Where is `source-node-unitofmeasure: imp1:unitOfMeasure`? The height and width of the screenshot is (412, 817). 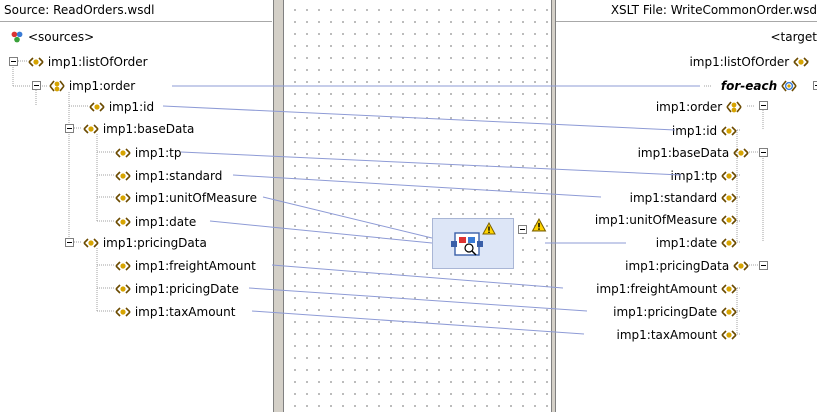 source-node-unitofmeasure: imp1:unitOfMeasure is located at coordinates (186, 197).